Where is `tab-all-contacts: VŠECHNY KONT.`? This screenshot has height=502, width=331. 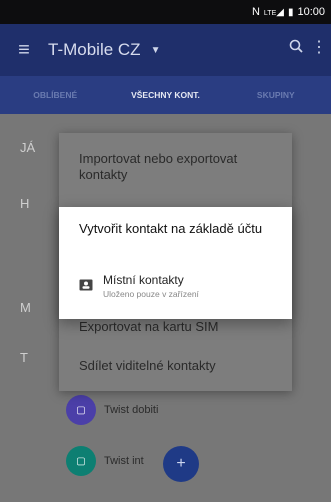 tab-all-contacts: VŠECHNY KONT. is located at coordinates (165, 95).